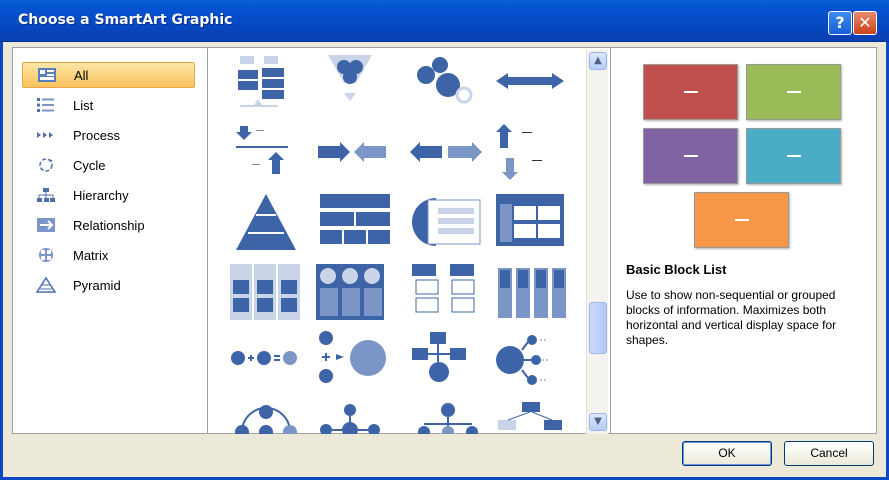  I want to click on close-button: ✕, so click(865, 23).